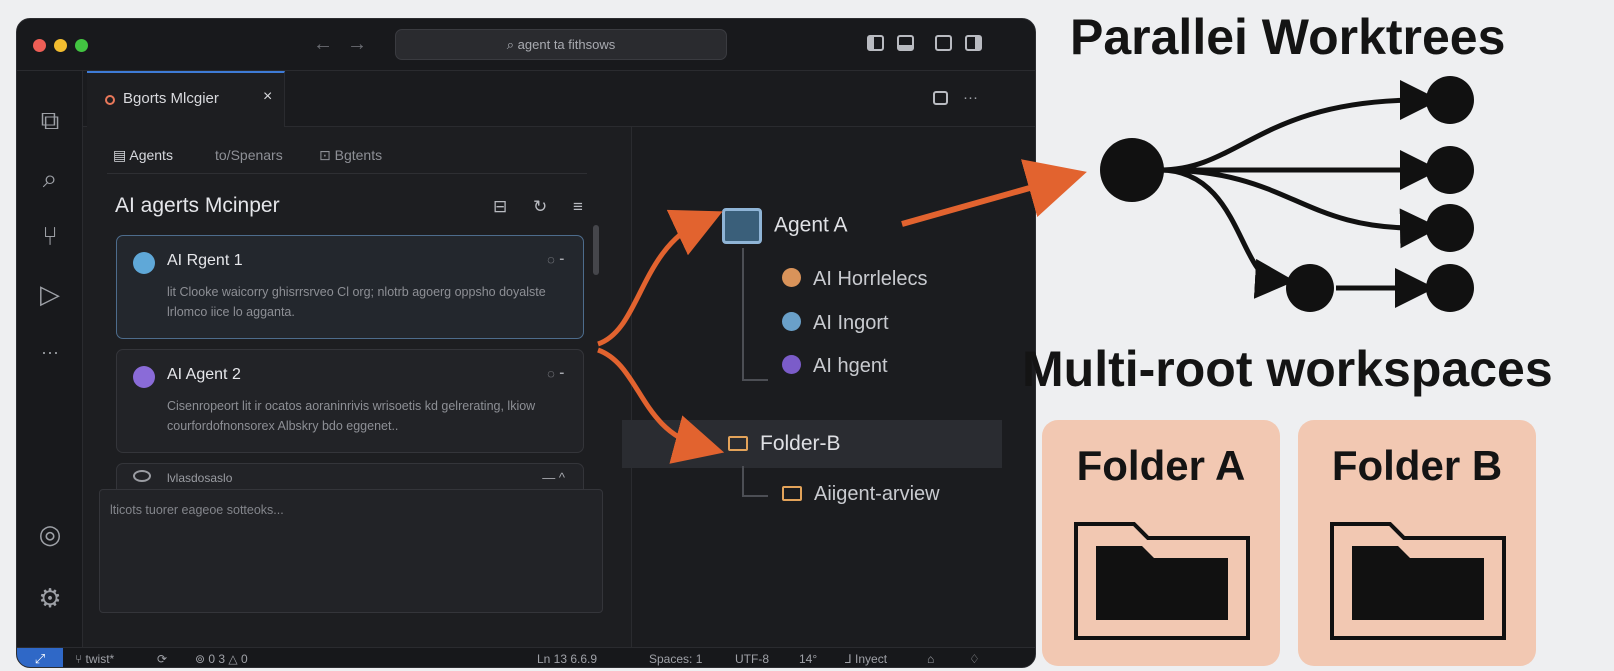  I want to click on worktrees-heading: Parallei Worktrees, so click(1288, 37).